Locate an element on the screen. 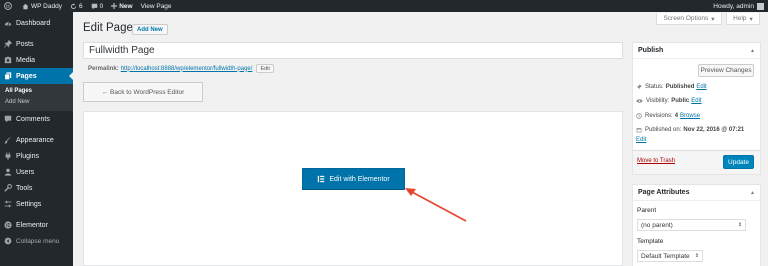  sidebar-item-media: Media is located at coordinates (36, 60).